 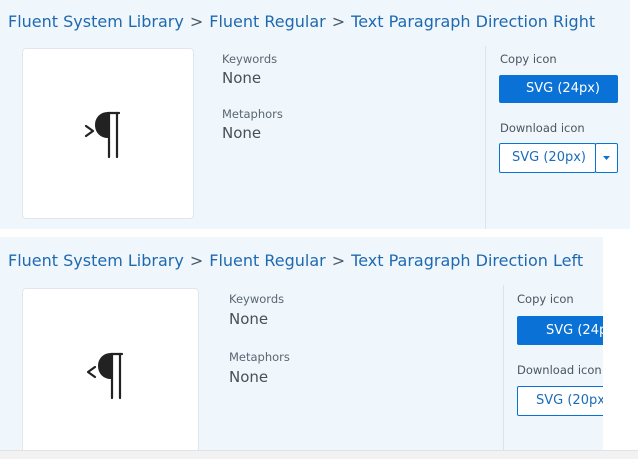 I want to click on text-paragraph-direction-right-icon, so click(x=102, y=135).